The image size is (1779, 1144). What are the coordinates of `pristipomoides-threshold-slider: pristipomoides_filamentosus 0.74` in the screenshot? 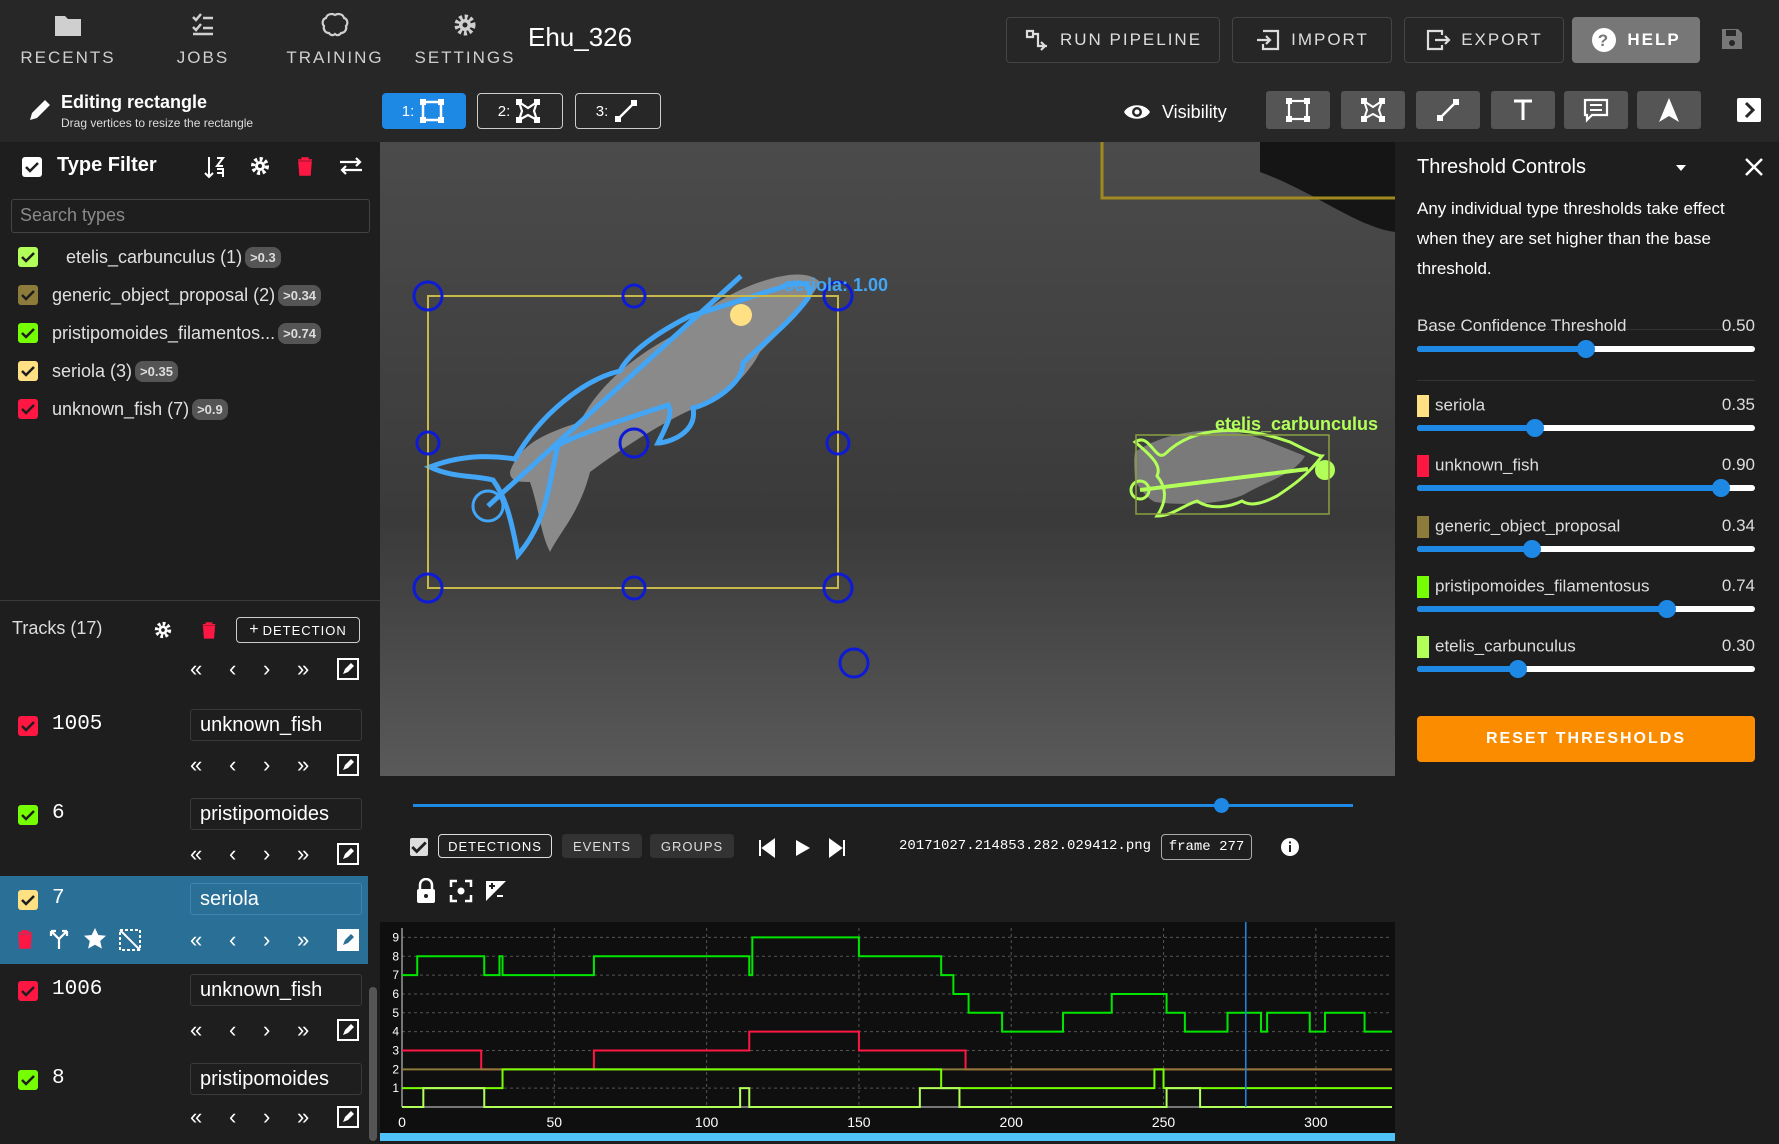 It's located at (1586, 597).